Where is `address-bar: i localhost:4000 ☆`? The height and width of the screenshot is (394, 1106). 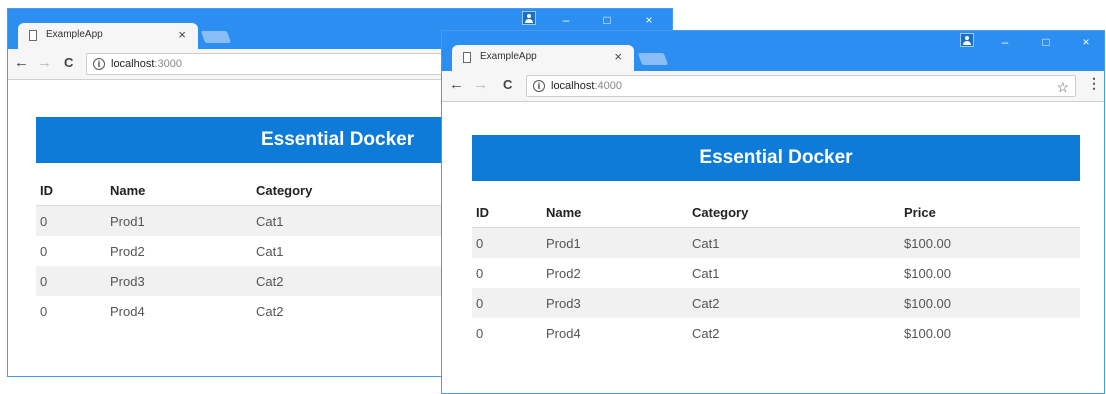 address-bar: i localhost:4000 ☆ is located at coordinates (801, 86).